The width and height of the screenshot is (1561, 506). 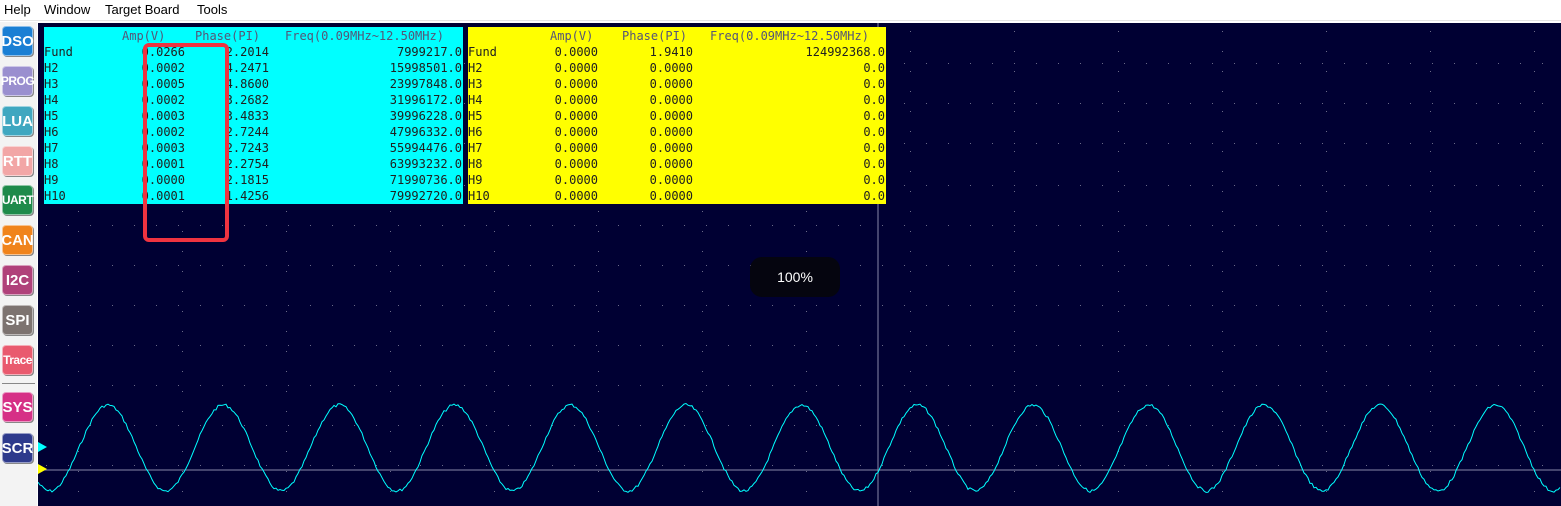 I want to click on table-row: H3 0.0000 0.0000 0.0, so click(x=677, y=84).